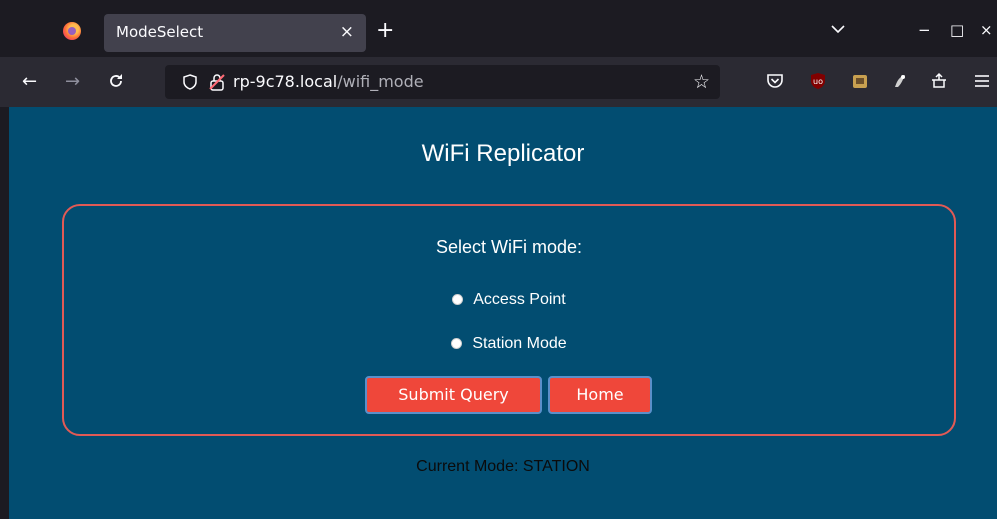 The height and width of the screenshot is (519, 997). I want to click on url-text: rp-9c78.local/wifi_mode, so click(328, 81).